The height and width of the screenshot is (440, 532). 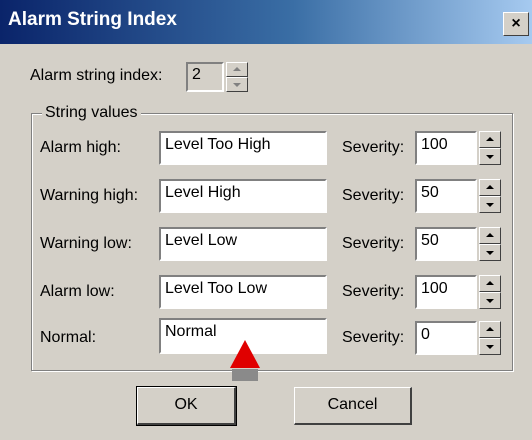 What do you see at coordinates (430, 240) in the screenshot?
I see `warning-low-severity-value: 50` at bounding box center [430, 240].